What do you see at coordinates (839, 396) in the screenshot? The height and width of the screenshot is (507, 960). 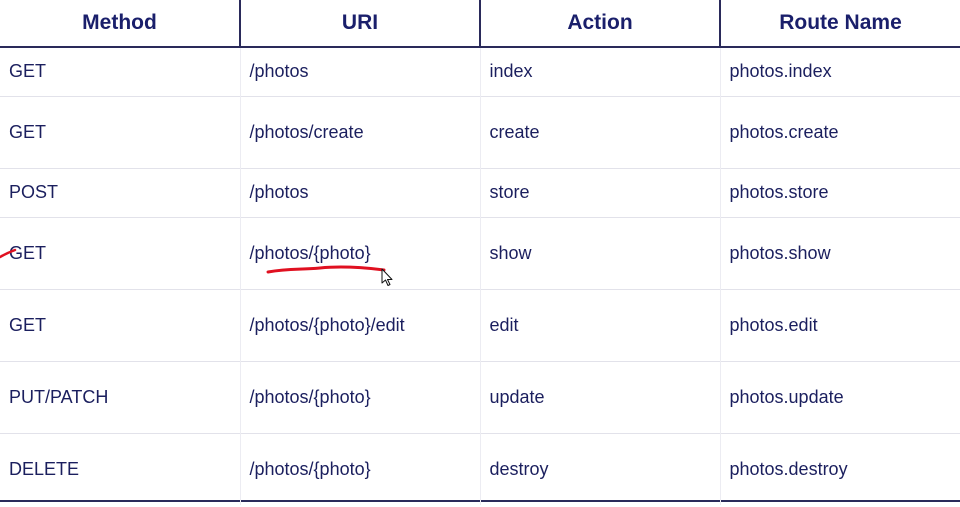 I see `cell-route-name: photos.update` at bounding box center [839, 396].